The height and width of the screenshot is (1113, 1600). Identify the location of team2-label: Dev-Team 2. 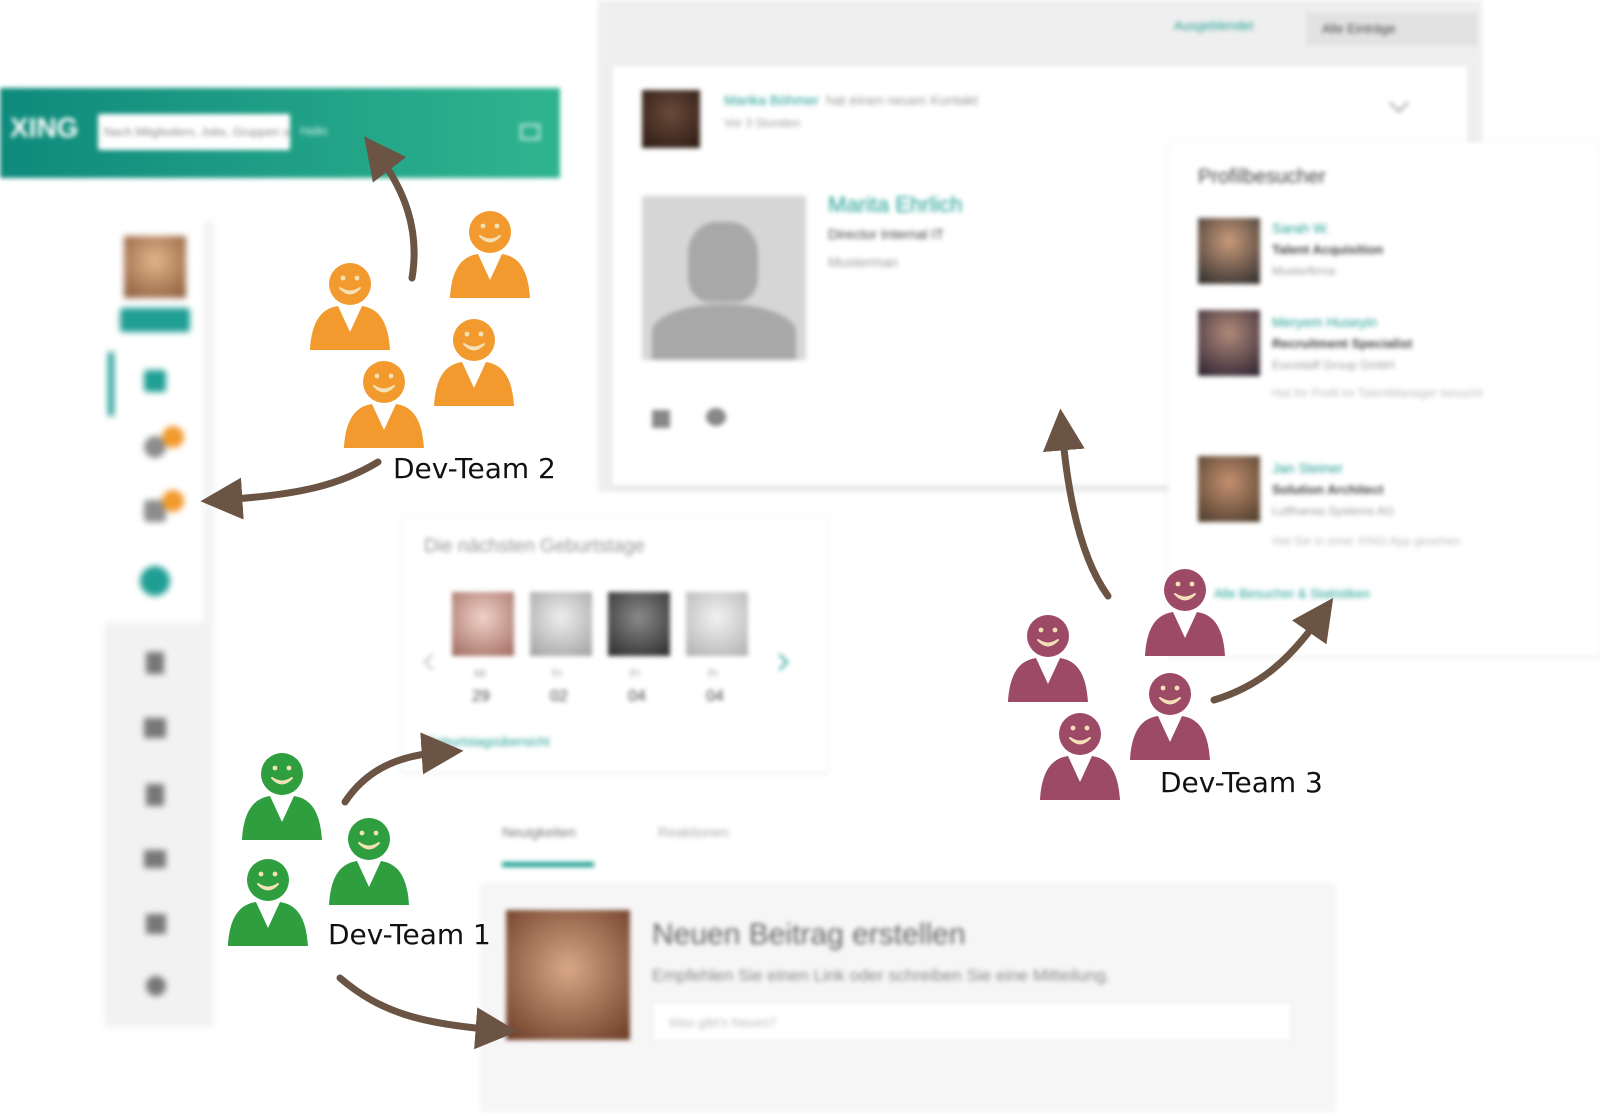
(474, 468).